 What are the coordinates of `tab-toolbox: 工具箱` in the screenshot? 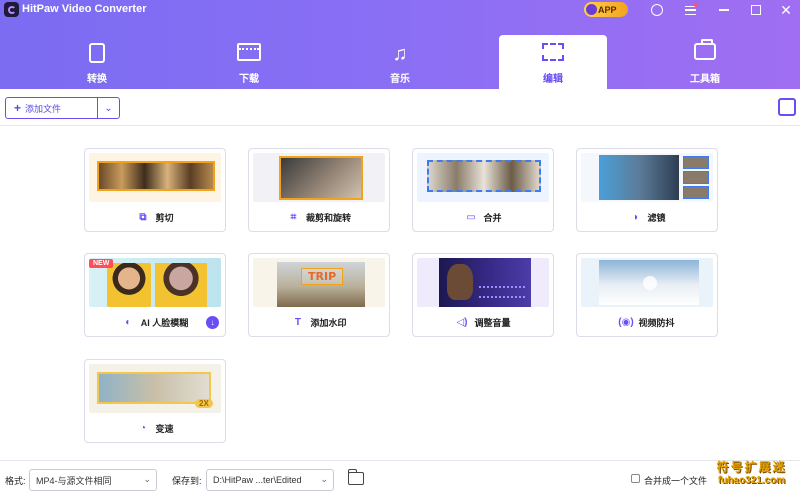 It's located at (705, 62).